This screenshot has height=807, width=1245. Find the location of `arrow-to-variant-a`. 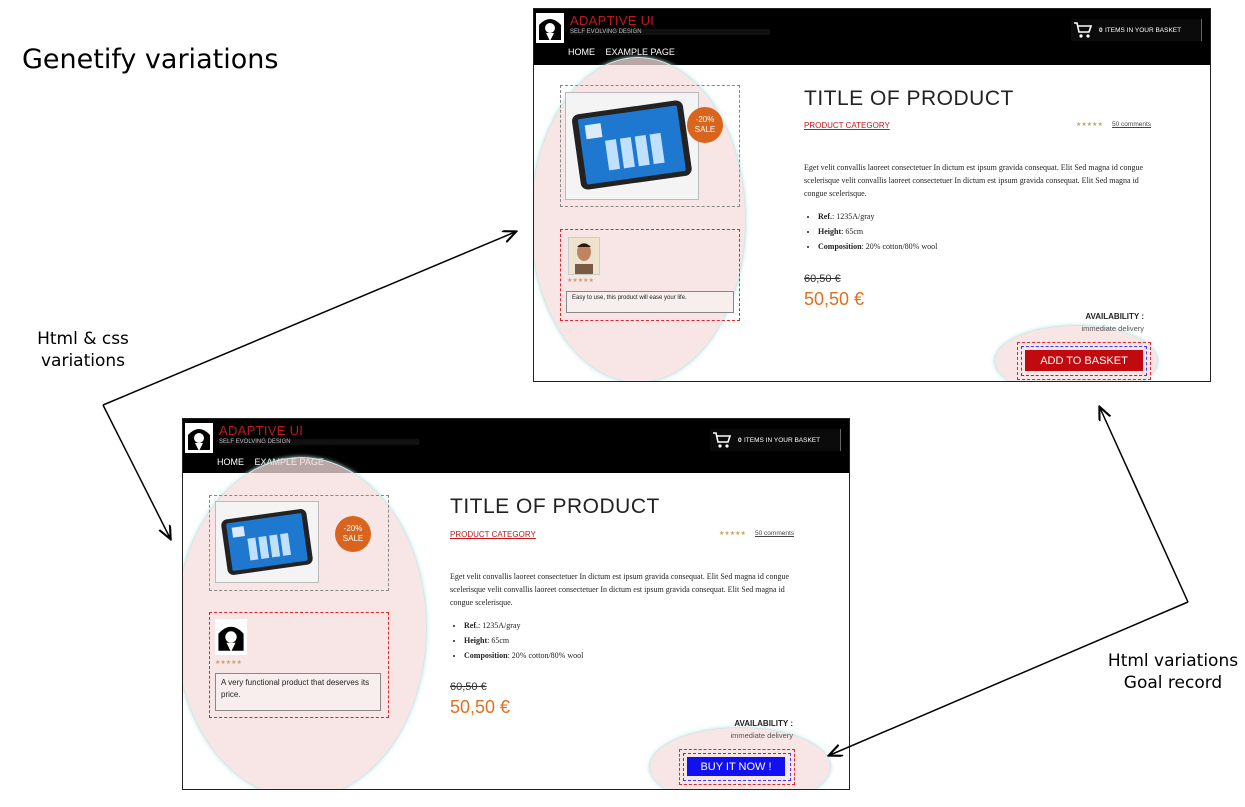

arrow-to-variant-a is located at coordinates (308, 319).